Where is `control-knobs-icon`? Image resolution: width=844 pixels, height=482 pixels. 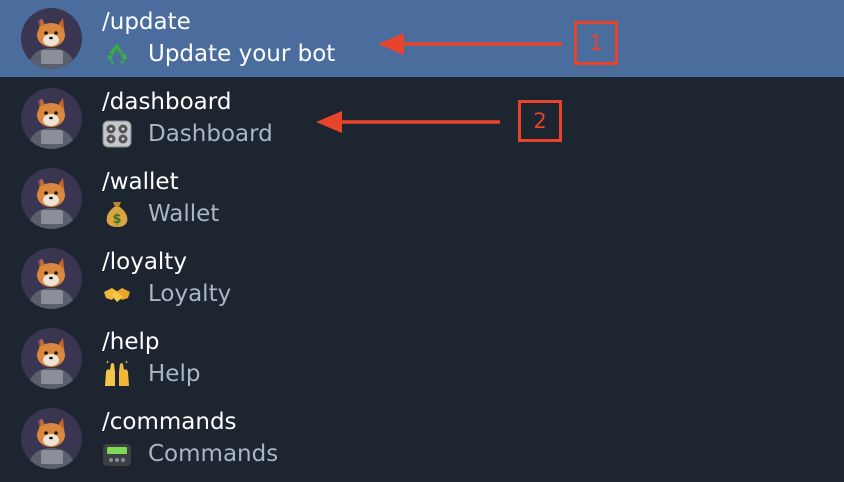
control-knobs-icon is located at coordinates (119, 134).